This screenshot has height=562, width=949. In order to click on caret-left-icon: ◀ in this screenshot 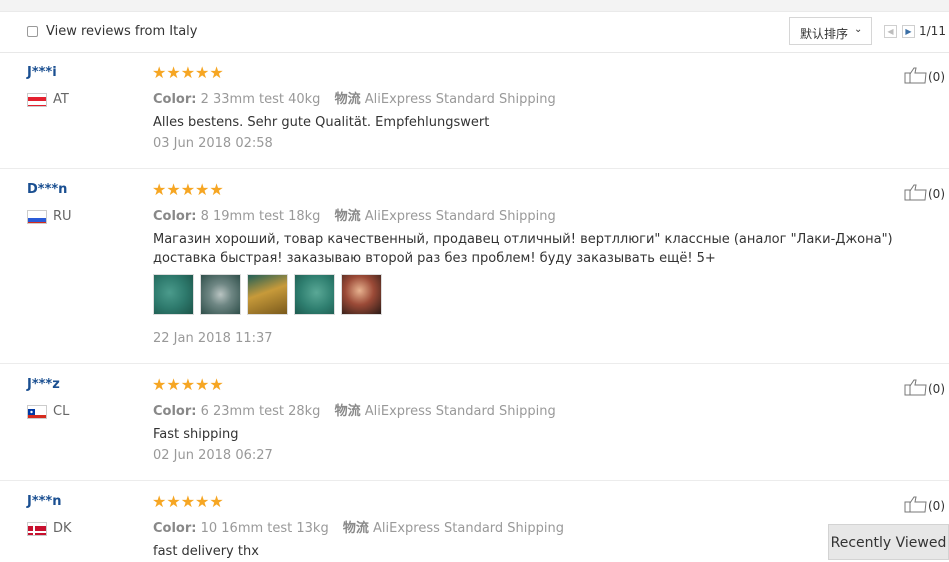, I will do `click(890, 31)`.